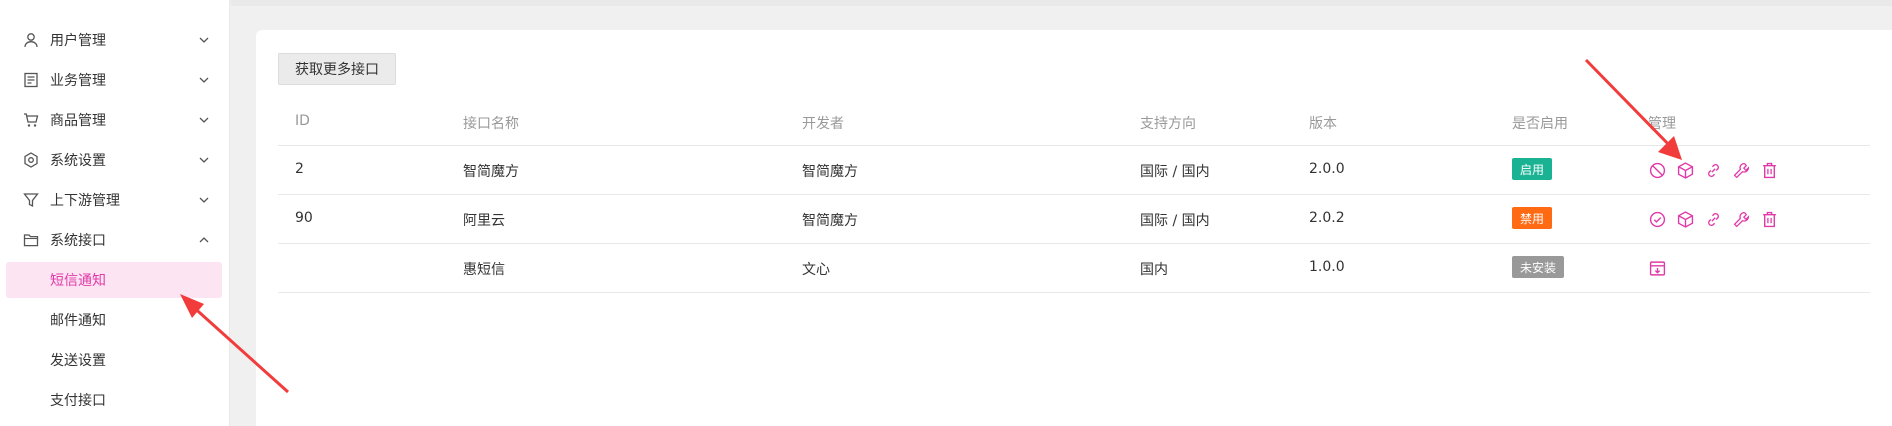  What do you see at coordinates (115, 40) in the screenshot?
I see `sidebar-item-user-management: 用户管理` at bounding box center [115, 40].